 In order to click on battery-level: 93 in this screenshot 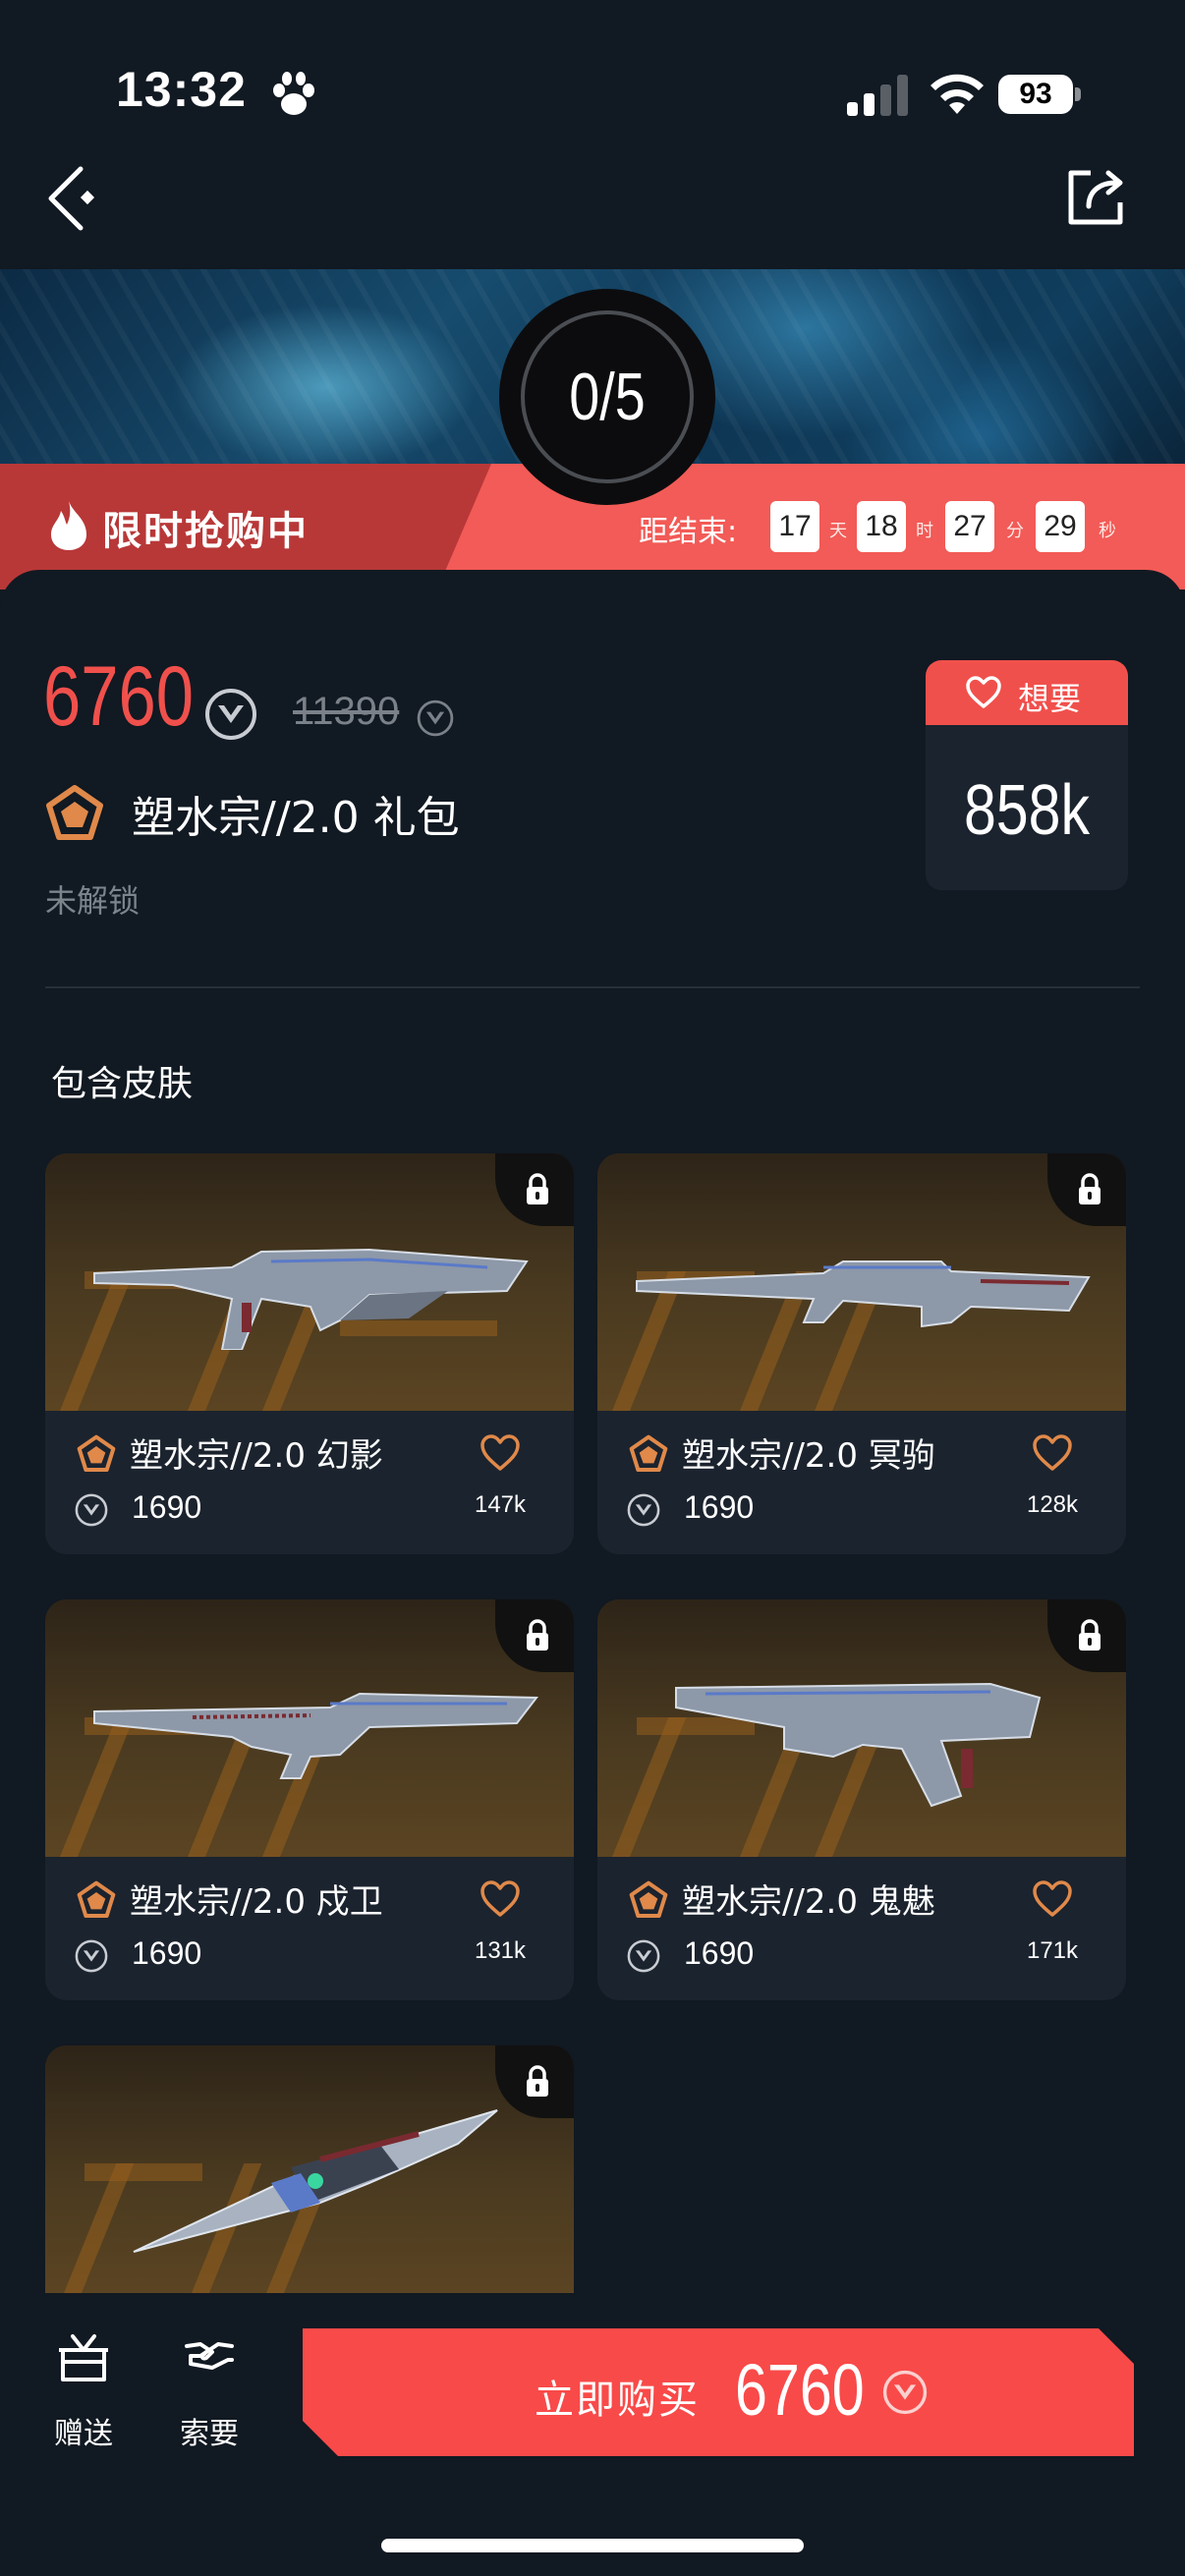, I will do `click(1035, 94)`.